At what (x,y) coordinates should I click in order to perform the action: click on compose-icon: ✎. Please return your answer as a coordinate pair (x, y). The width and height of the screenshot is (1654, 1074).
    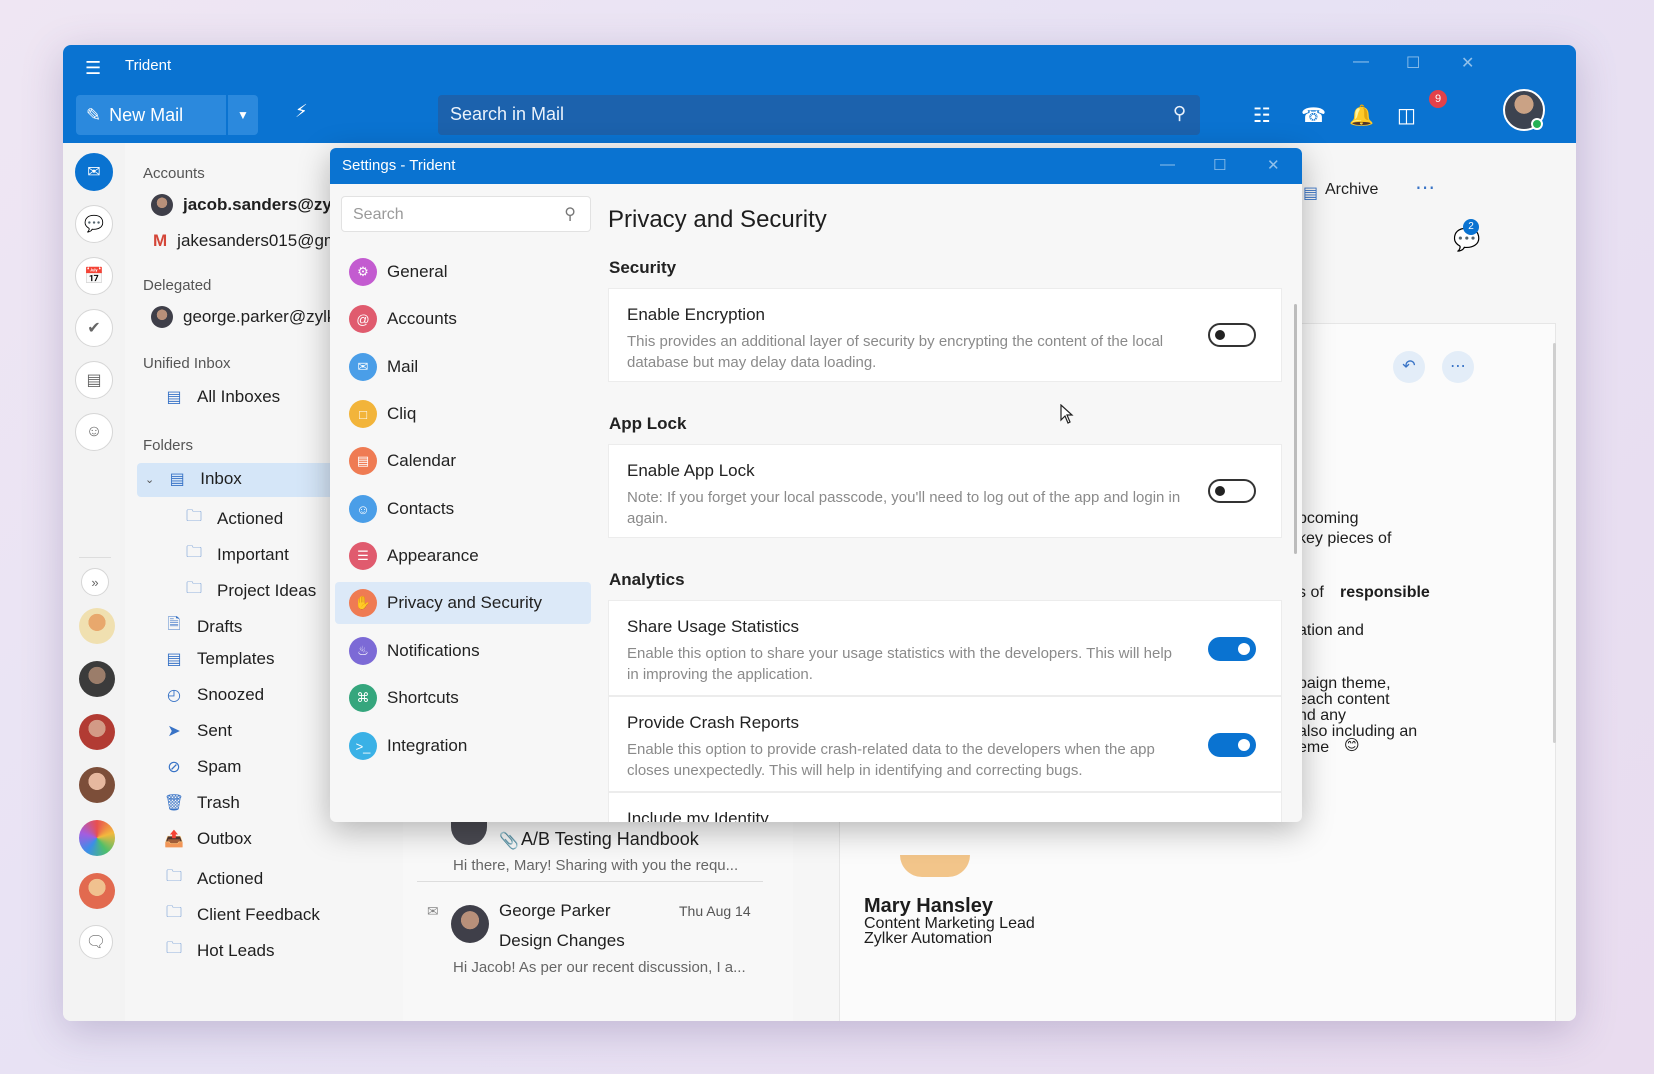
    Looking at the image, I should click on (94, 114).